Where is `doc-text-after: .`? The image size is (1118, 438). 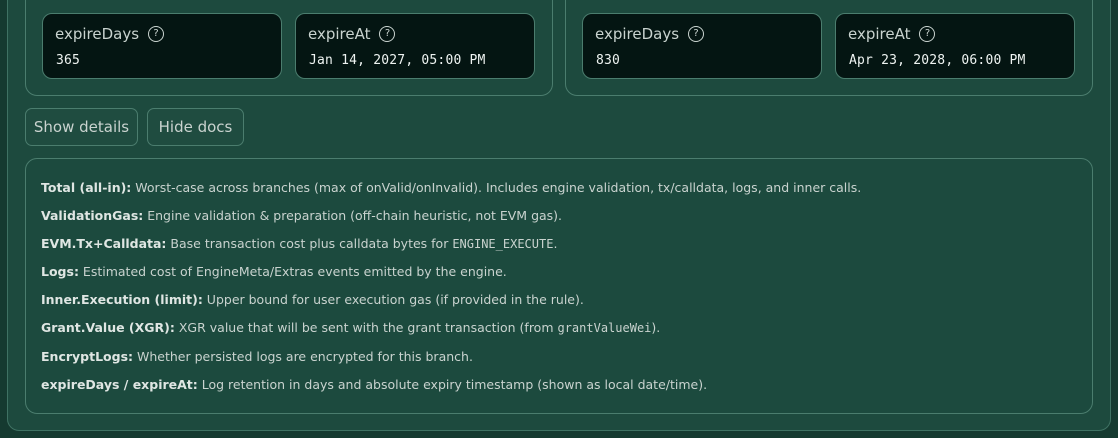
doc-text-after: . is located at coordinates (555, 243).